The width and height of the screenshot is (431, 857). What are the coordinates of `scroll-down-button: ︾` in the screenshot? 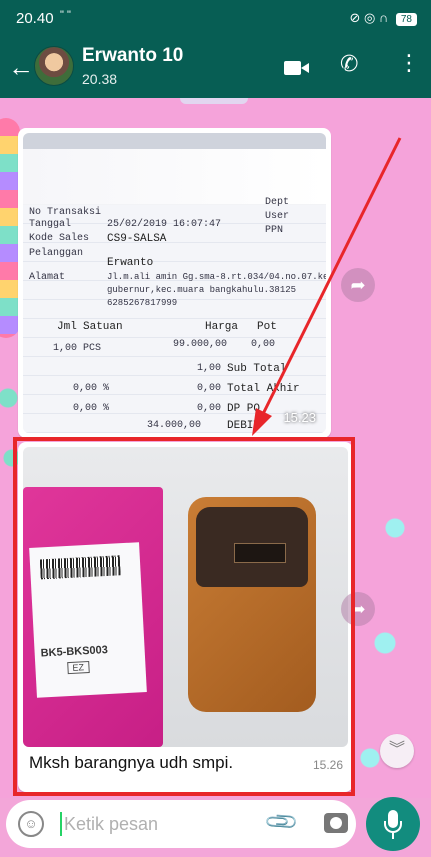 It's located at (397, 751).